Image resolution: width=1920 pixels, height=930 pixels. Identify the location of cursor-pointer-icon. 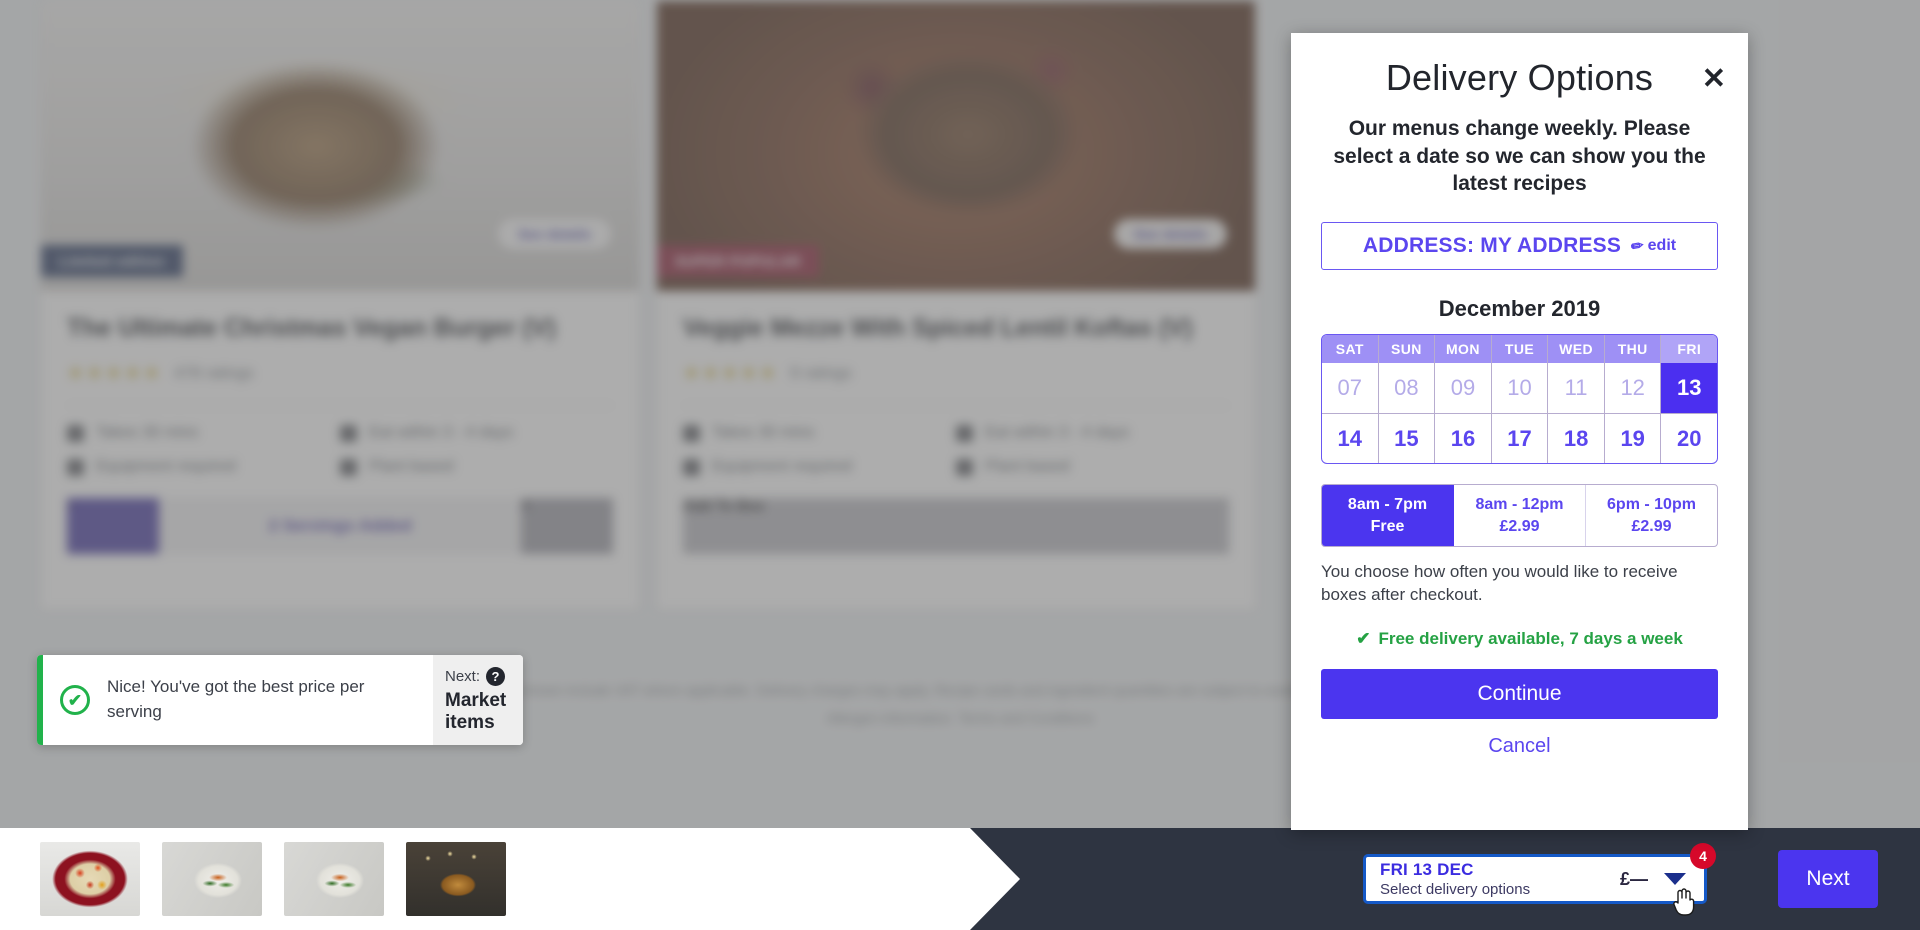
(1684, 902).